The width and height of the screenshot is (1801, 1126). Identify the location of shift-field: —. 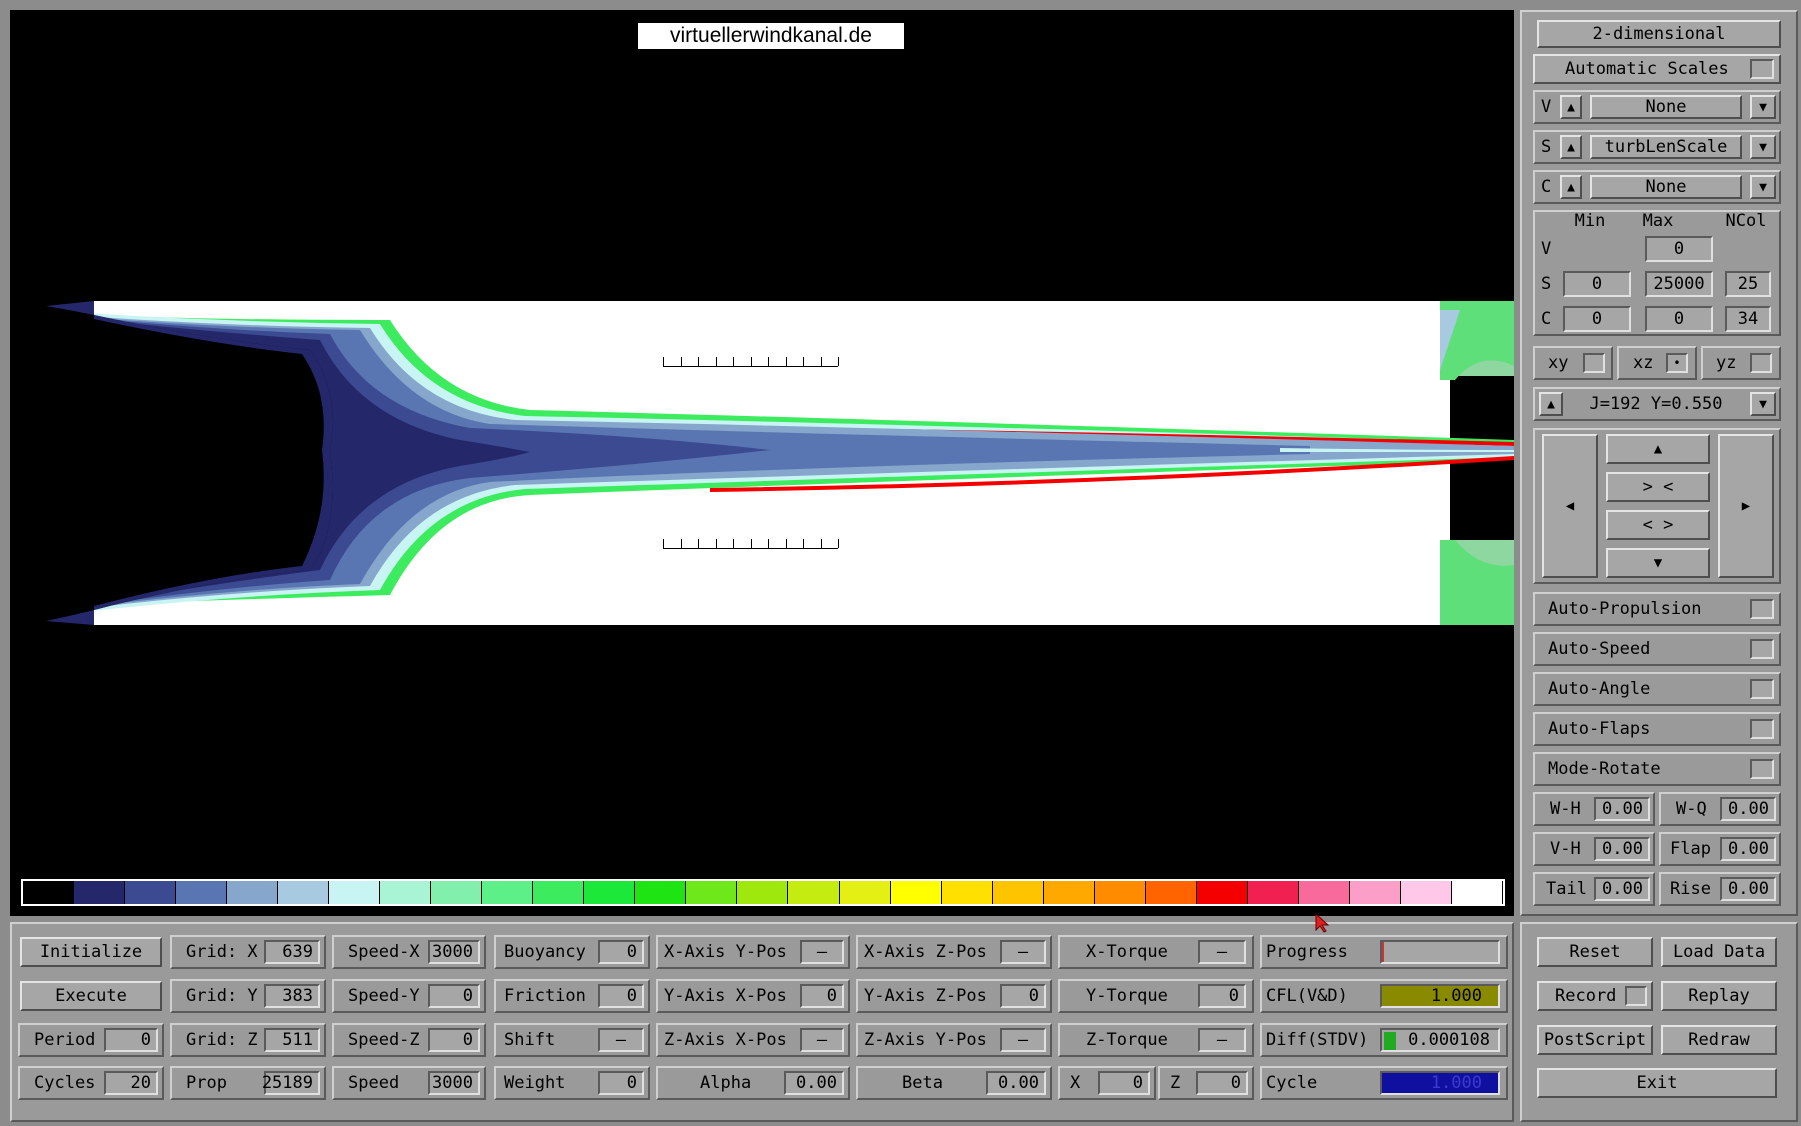
(621, 1040).